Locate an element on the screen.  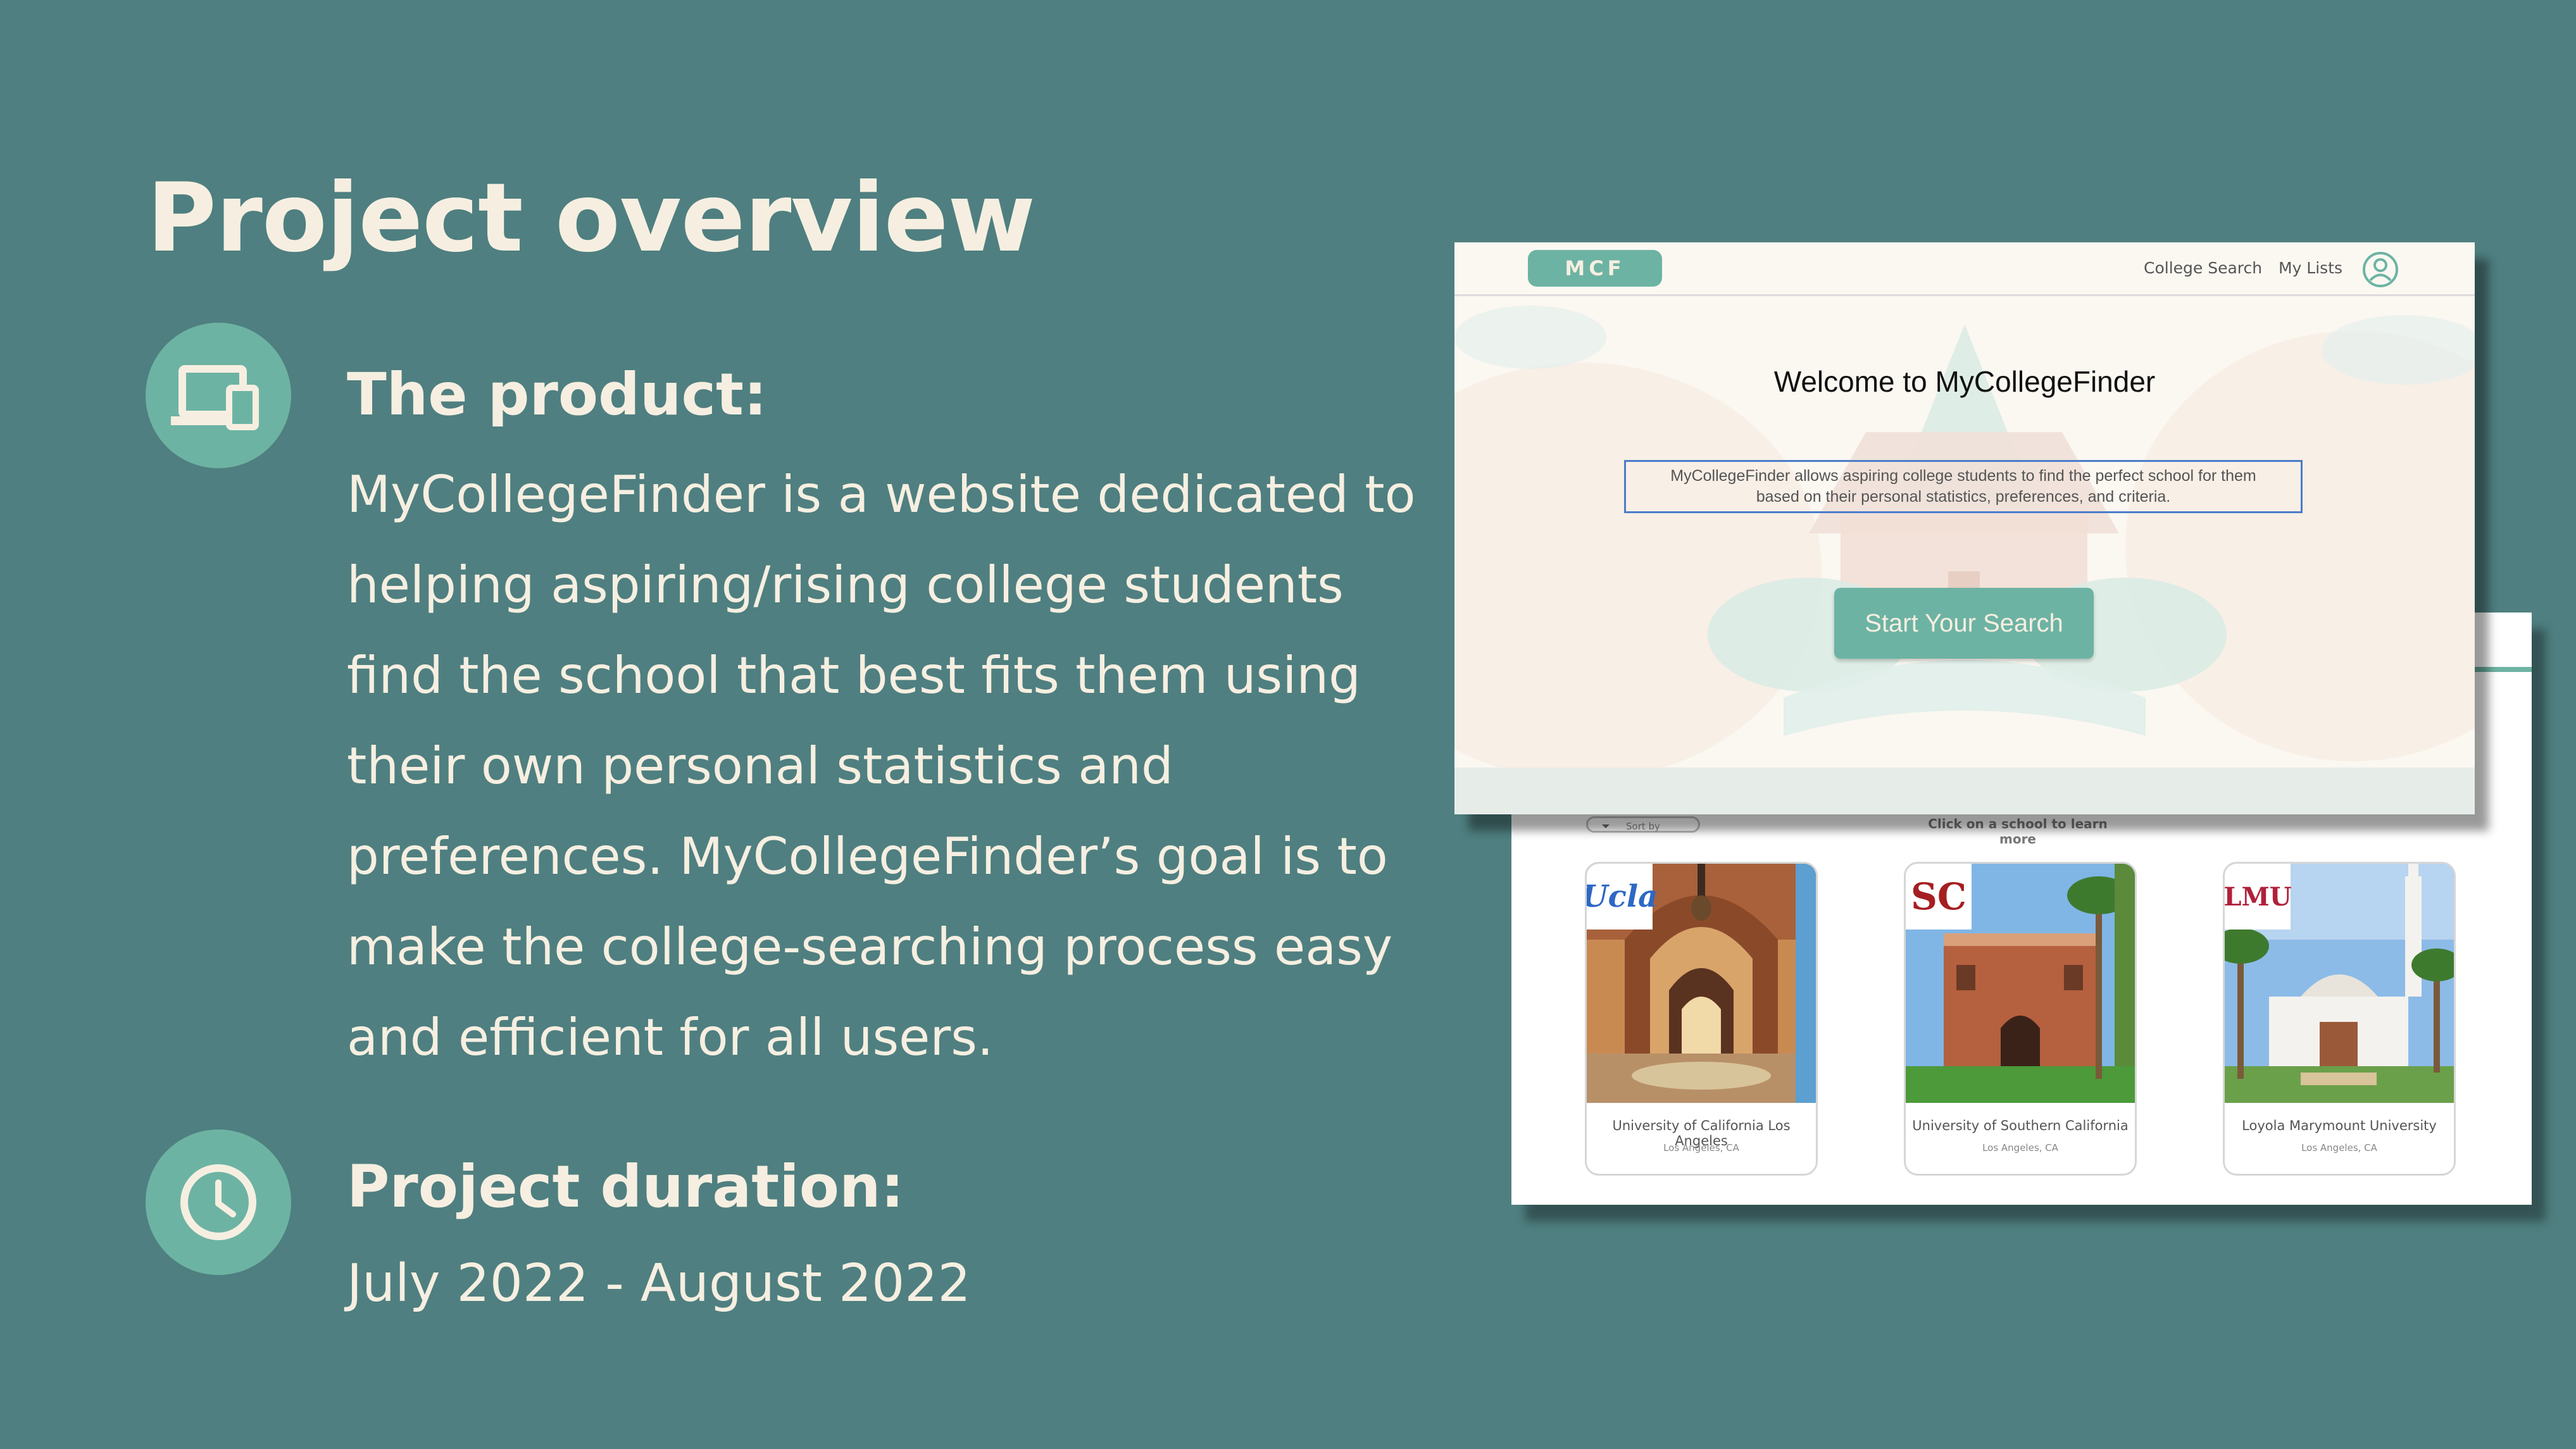
top-navbar: MCF College Search My Lists is located at coordinates (1965, 269).